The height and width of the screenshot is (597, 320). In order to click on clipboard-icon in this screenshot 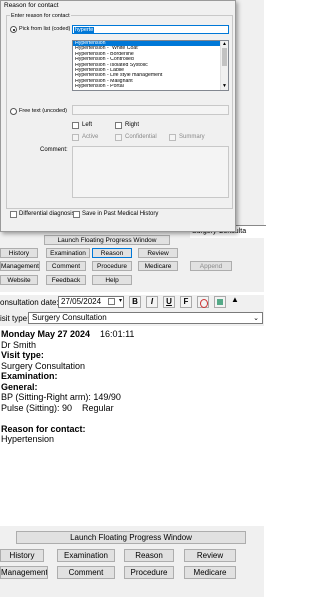, I will do `click(203, 302)`.